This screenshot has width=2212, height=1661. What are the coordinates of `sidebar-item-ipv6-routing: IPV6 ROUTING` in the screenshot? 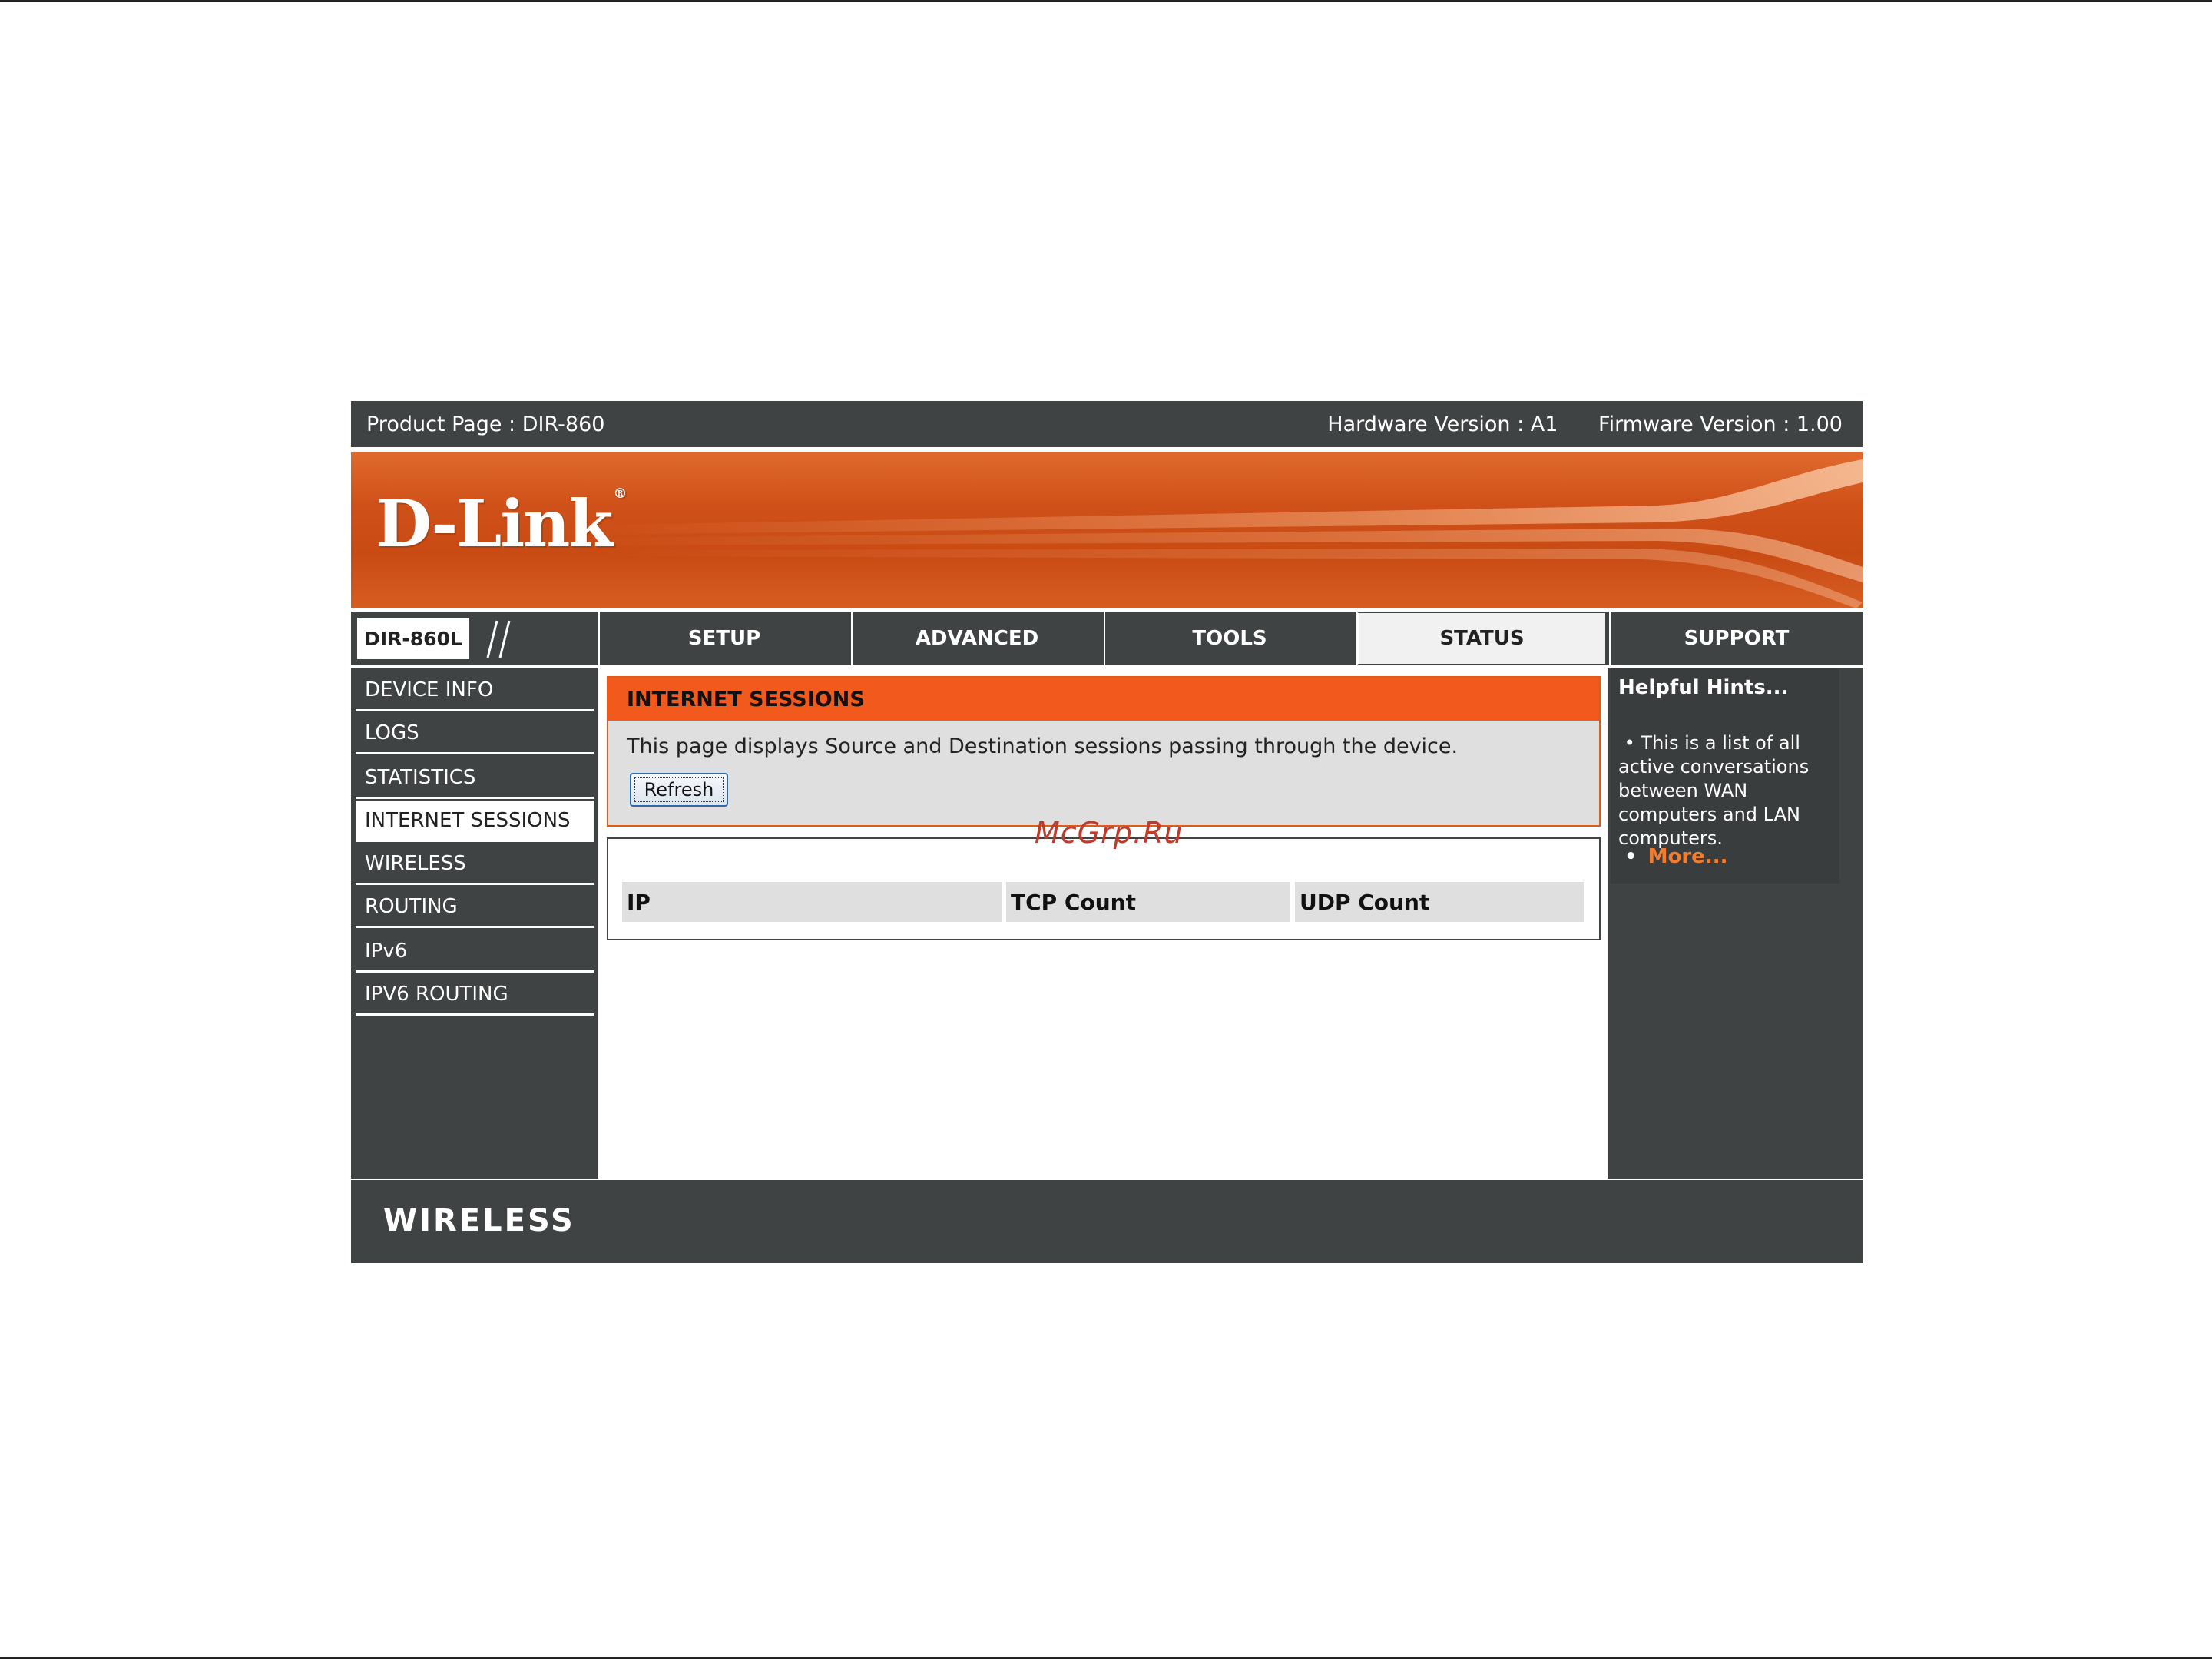 It's located at (475, 995).